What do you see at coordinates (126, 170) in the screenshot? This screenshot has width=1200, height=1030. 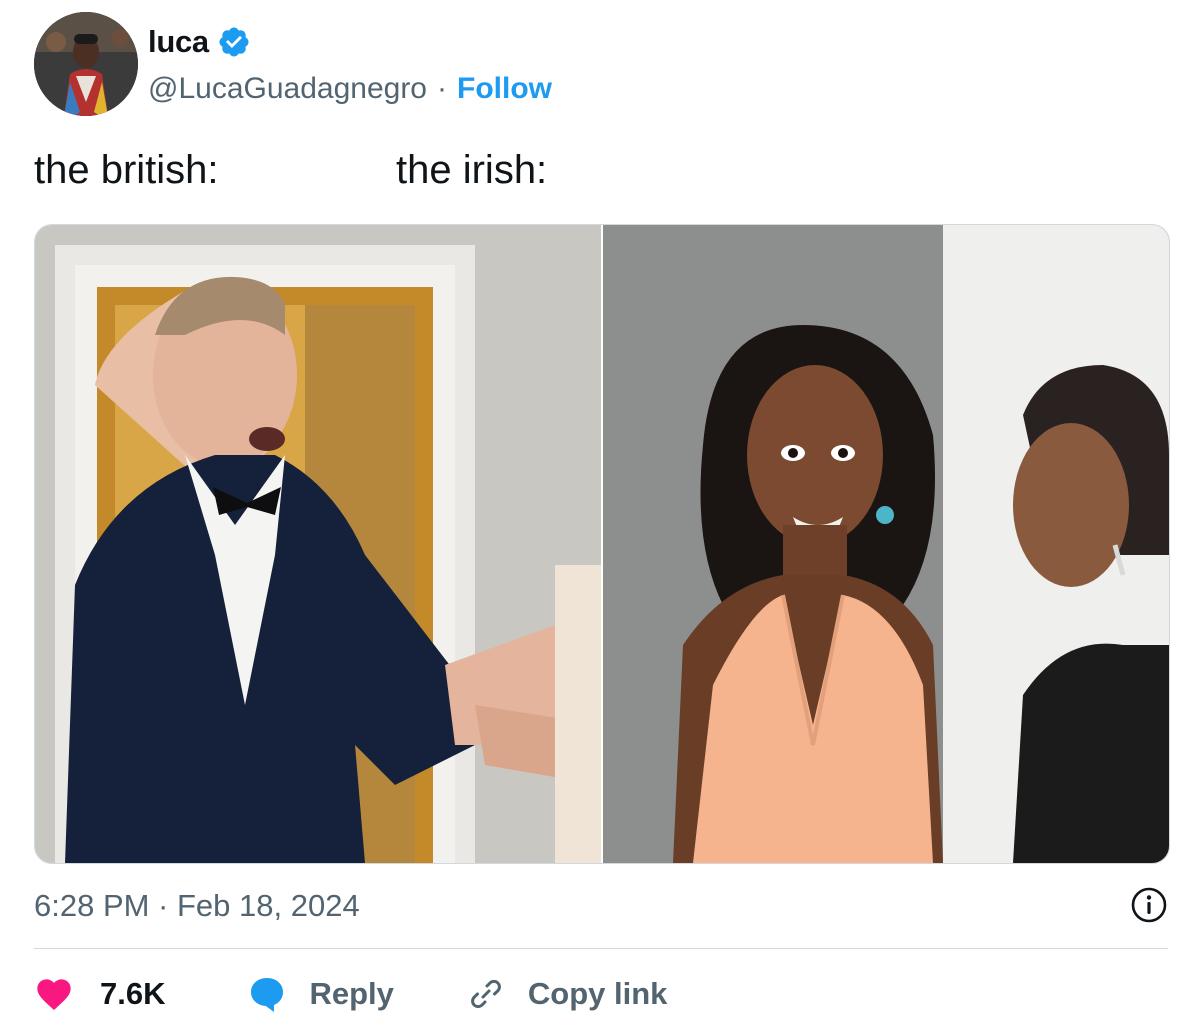 I see `caption-left: the british:` at bounding box center [126, 170].